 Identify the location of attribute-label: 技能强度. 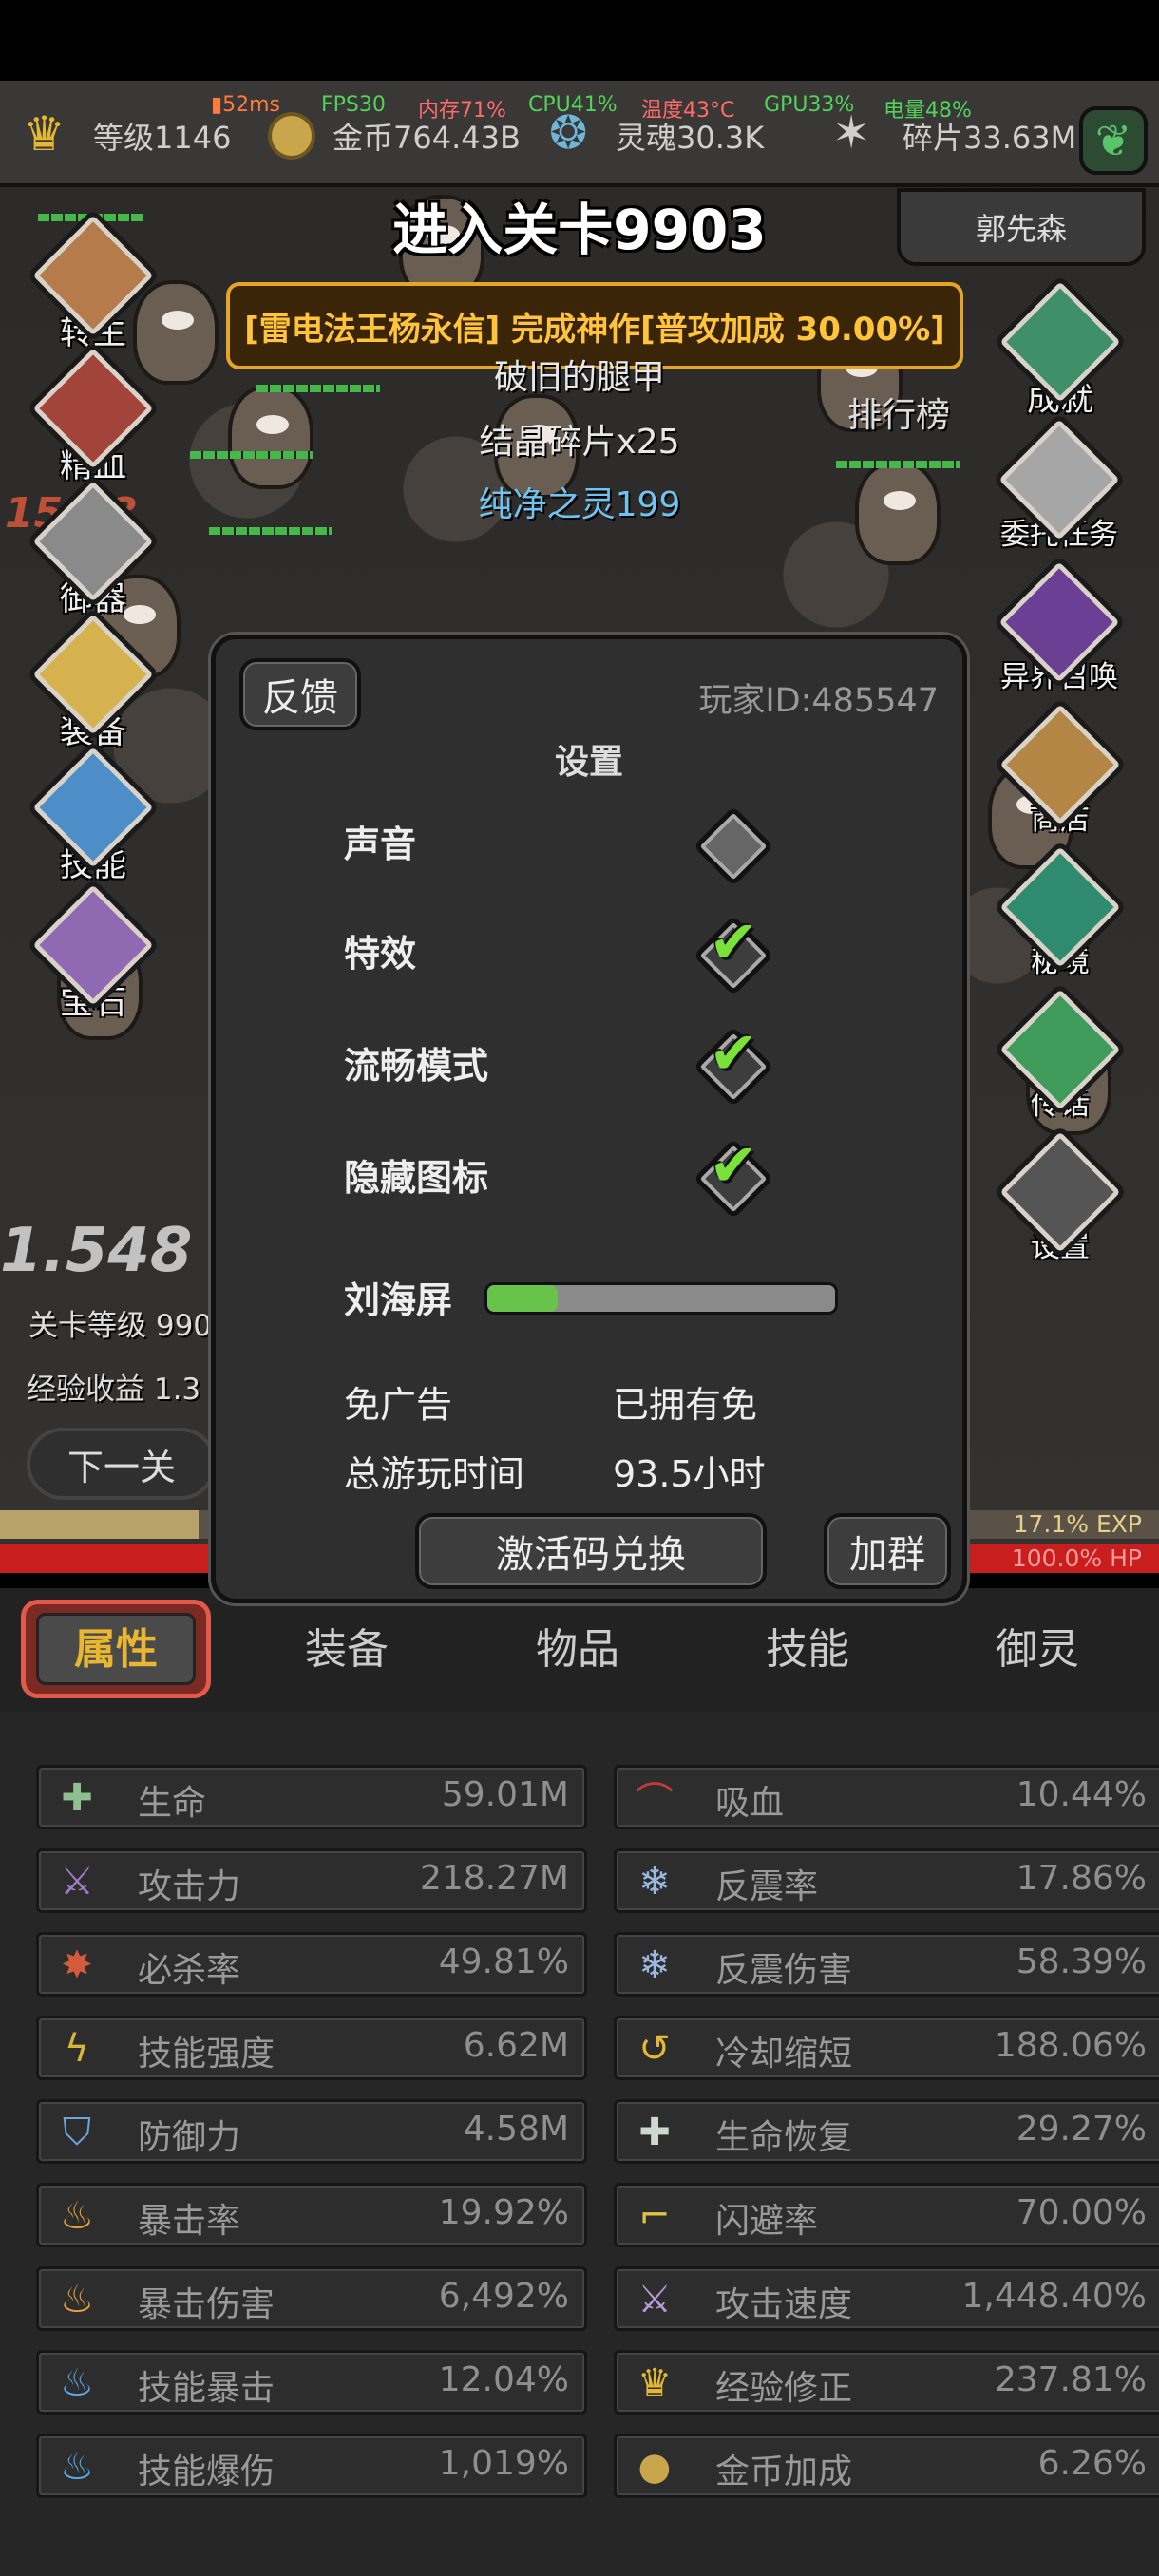
(207, 2054).